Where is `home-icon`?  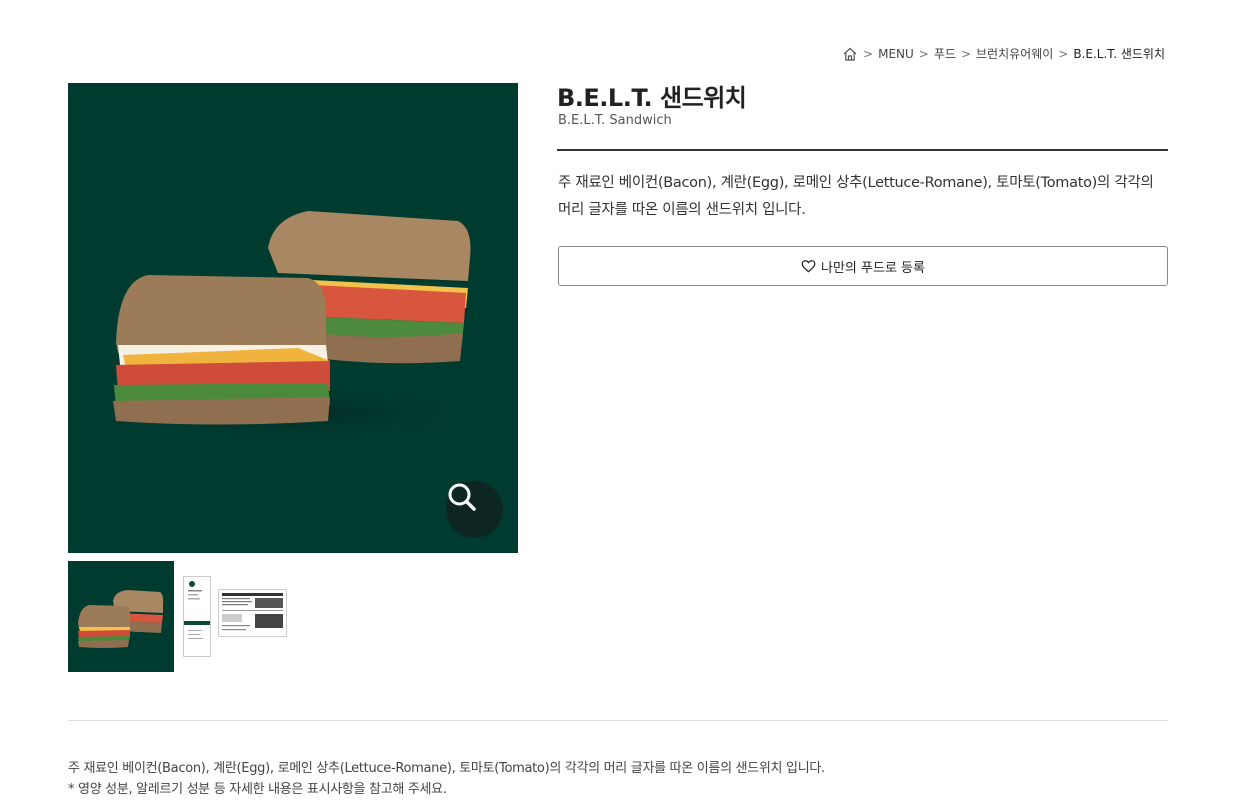 home-icon is located at coordinates (850, 54).